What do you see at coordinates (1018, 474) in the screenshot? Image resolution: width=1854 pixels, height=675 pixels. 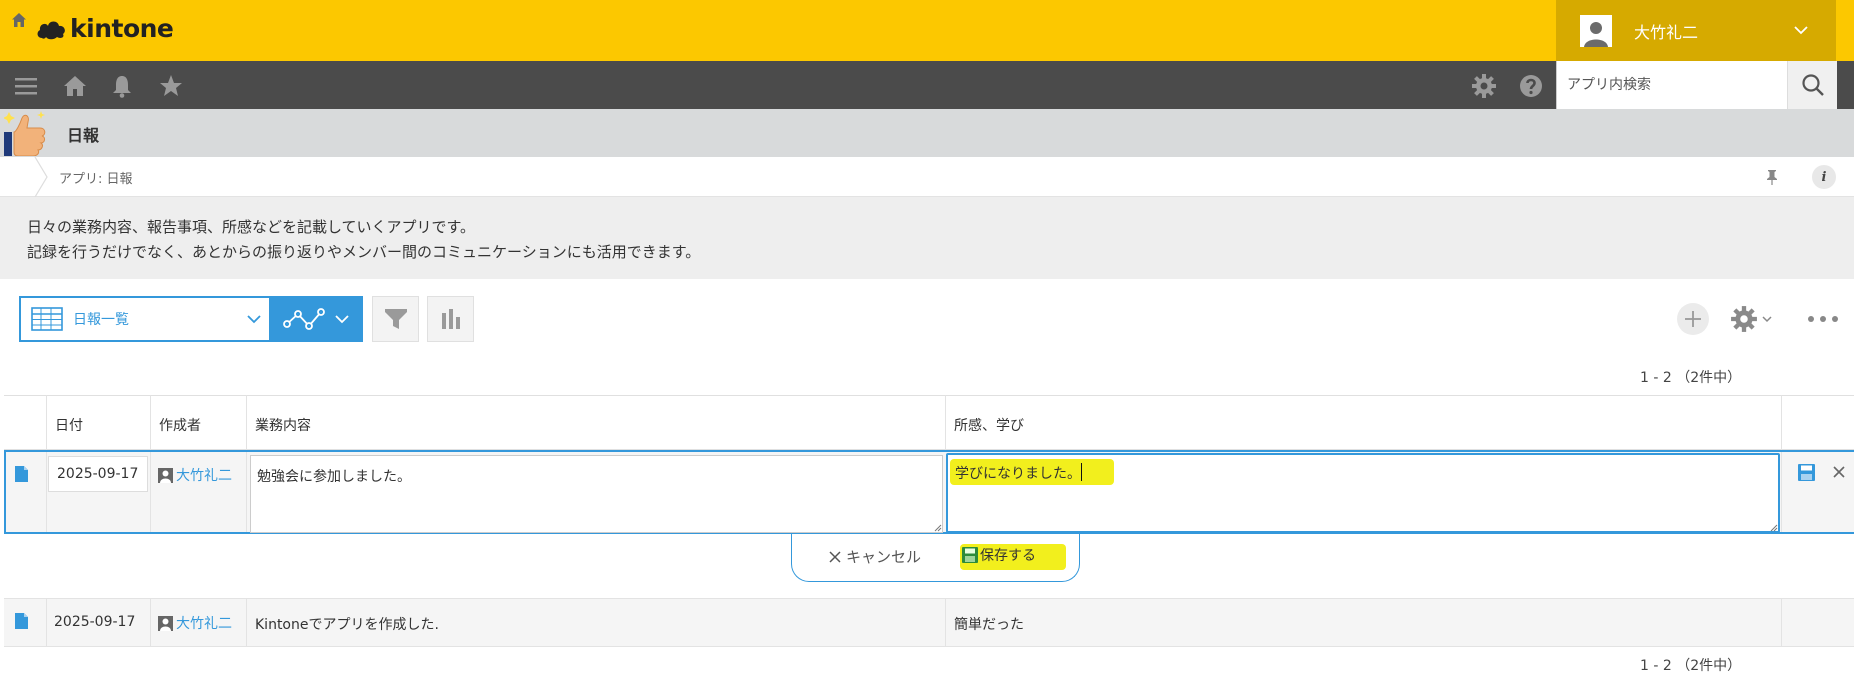 I see `notes-text: 学びになりました。` at bounding box center [1018, 474].